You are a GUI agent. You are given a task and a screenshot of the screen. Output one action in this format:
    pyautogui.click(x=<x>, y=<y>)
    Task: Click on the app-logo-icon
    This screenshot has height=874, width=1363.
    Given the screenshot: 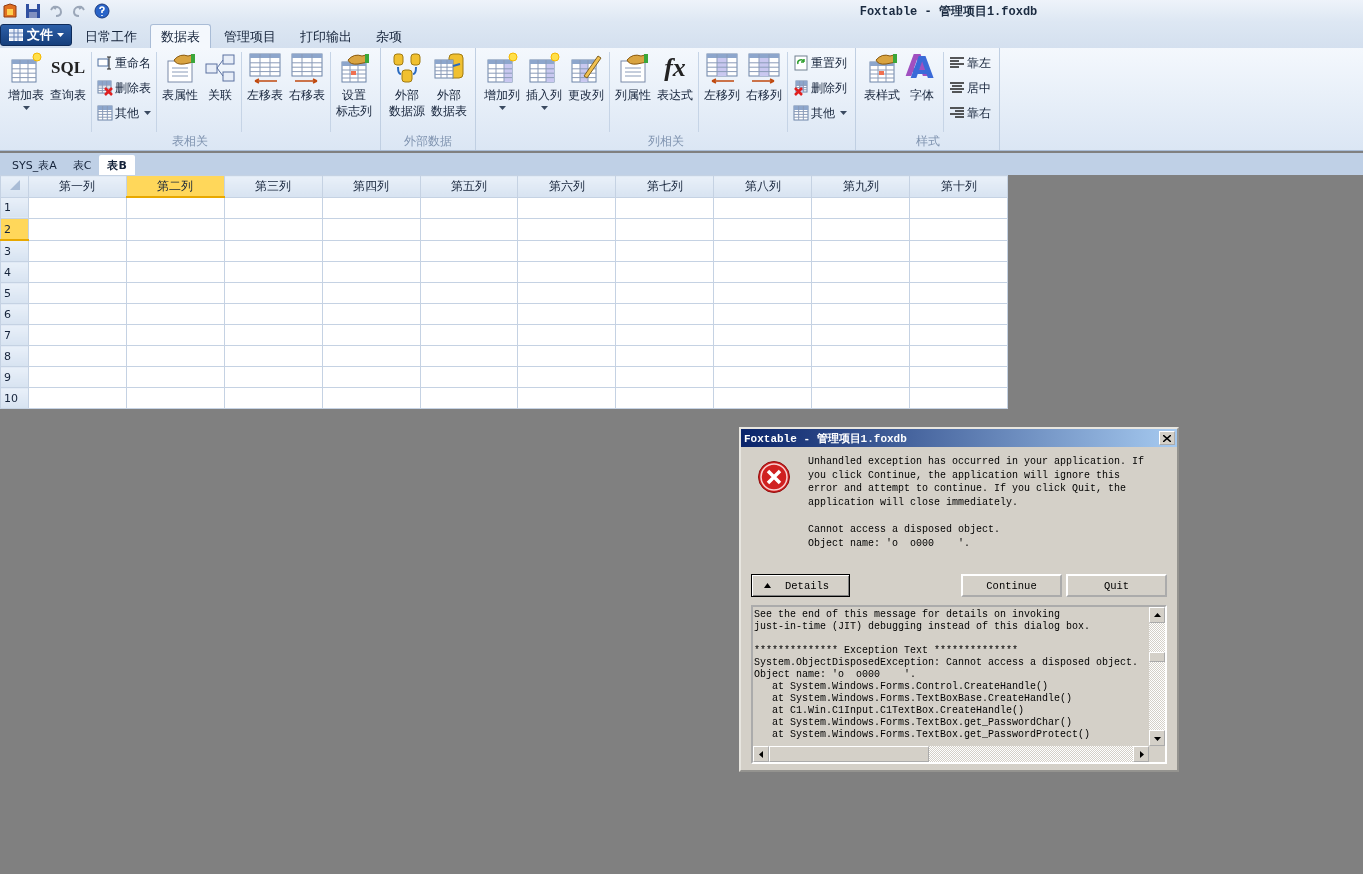 What is the action you would take?
    pyautogui.click(x=10, y=11)
    